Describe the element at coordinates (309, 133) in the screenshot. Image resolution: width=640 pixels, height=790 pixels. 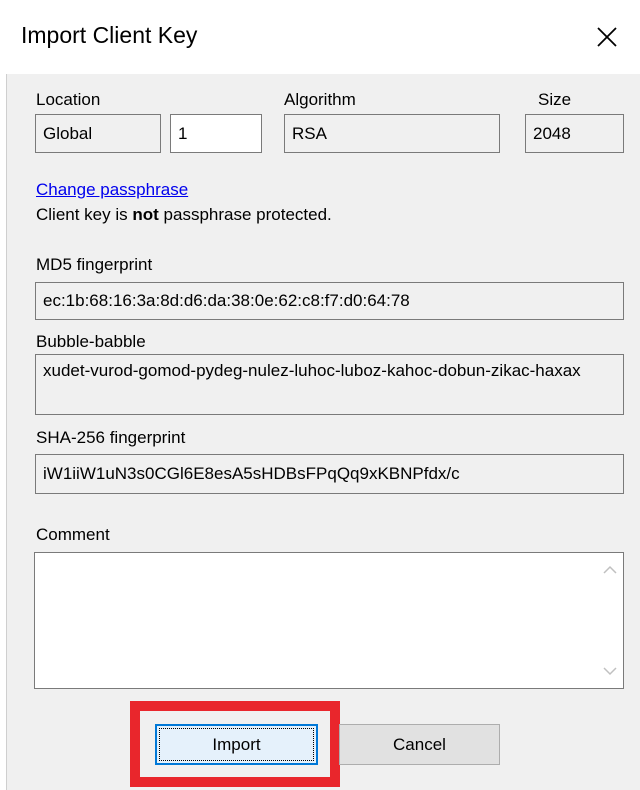
I see `algorithm-value: RSA` at that location.